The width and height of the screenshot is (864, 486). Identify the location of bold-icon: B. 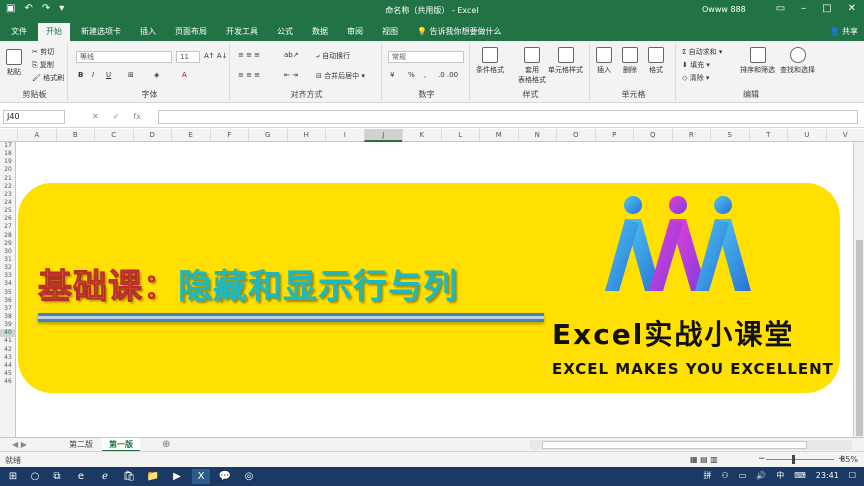
(80, 75).